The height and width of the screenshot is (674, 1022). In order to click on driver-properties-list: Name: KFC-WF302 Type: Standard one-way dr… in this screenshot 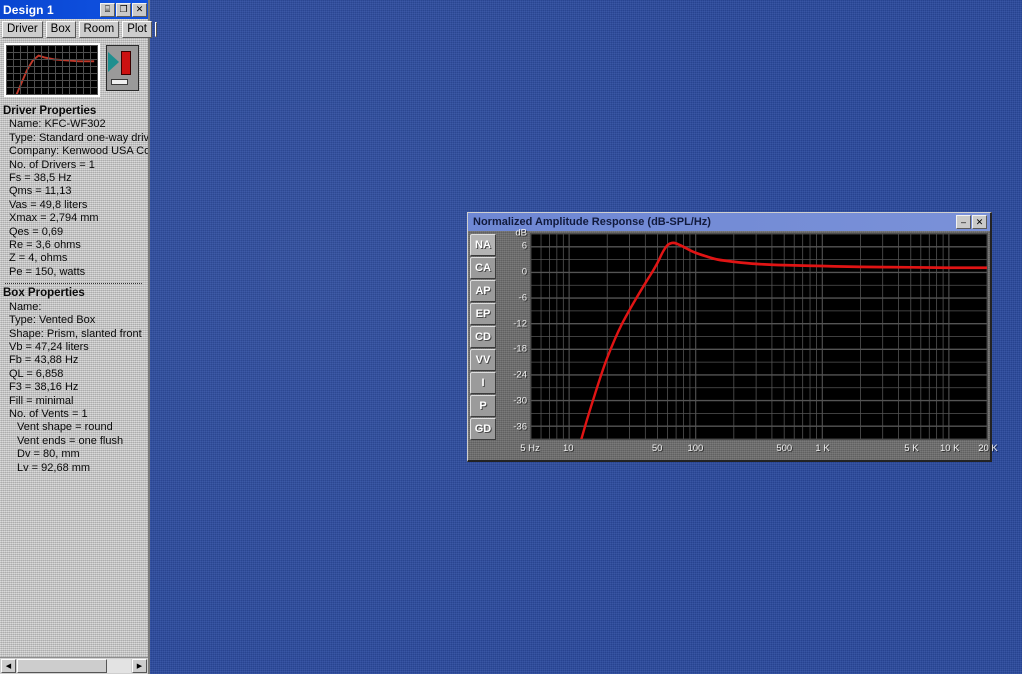, I will do `click(75, 198)`.